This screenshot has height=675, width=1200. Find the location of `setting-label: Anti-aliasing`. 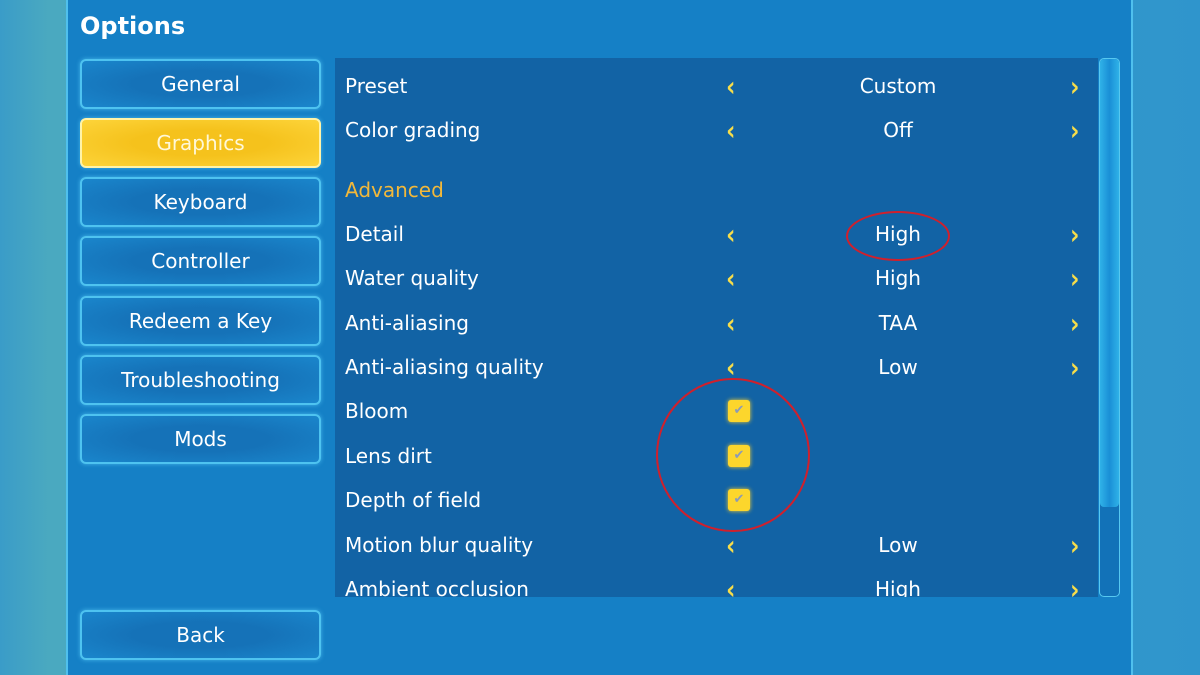

setting-label: Anti-aliasing is located at coordinates (407, 323).